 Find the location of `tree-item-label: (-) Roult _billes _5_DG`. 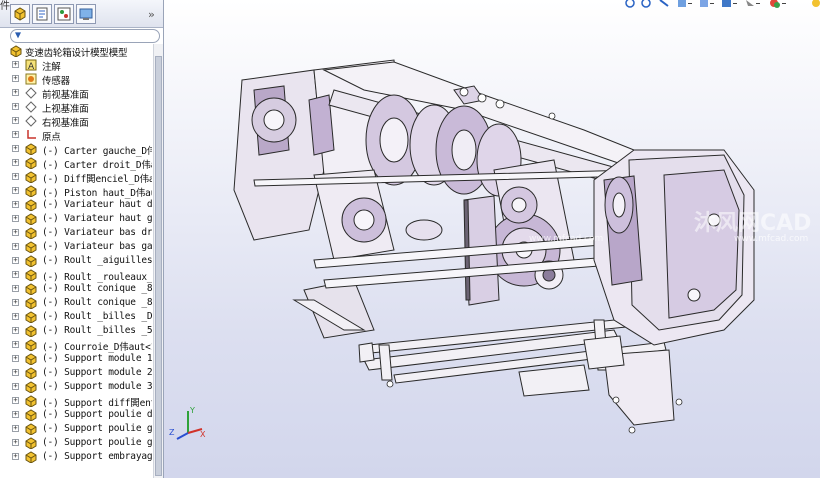

tree-item-label: (-) Roult _billes _5_DG is located at coordinates (97, 330).